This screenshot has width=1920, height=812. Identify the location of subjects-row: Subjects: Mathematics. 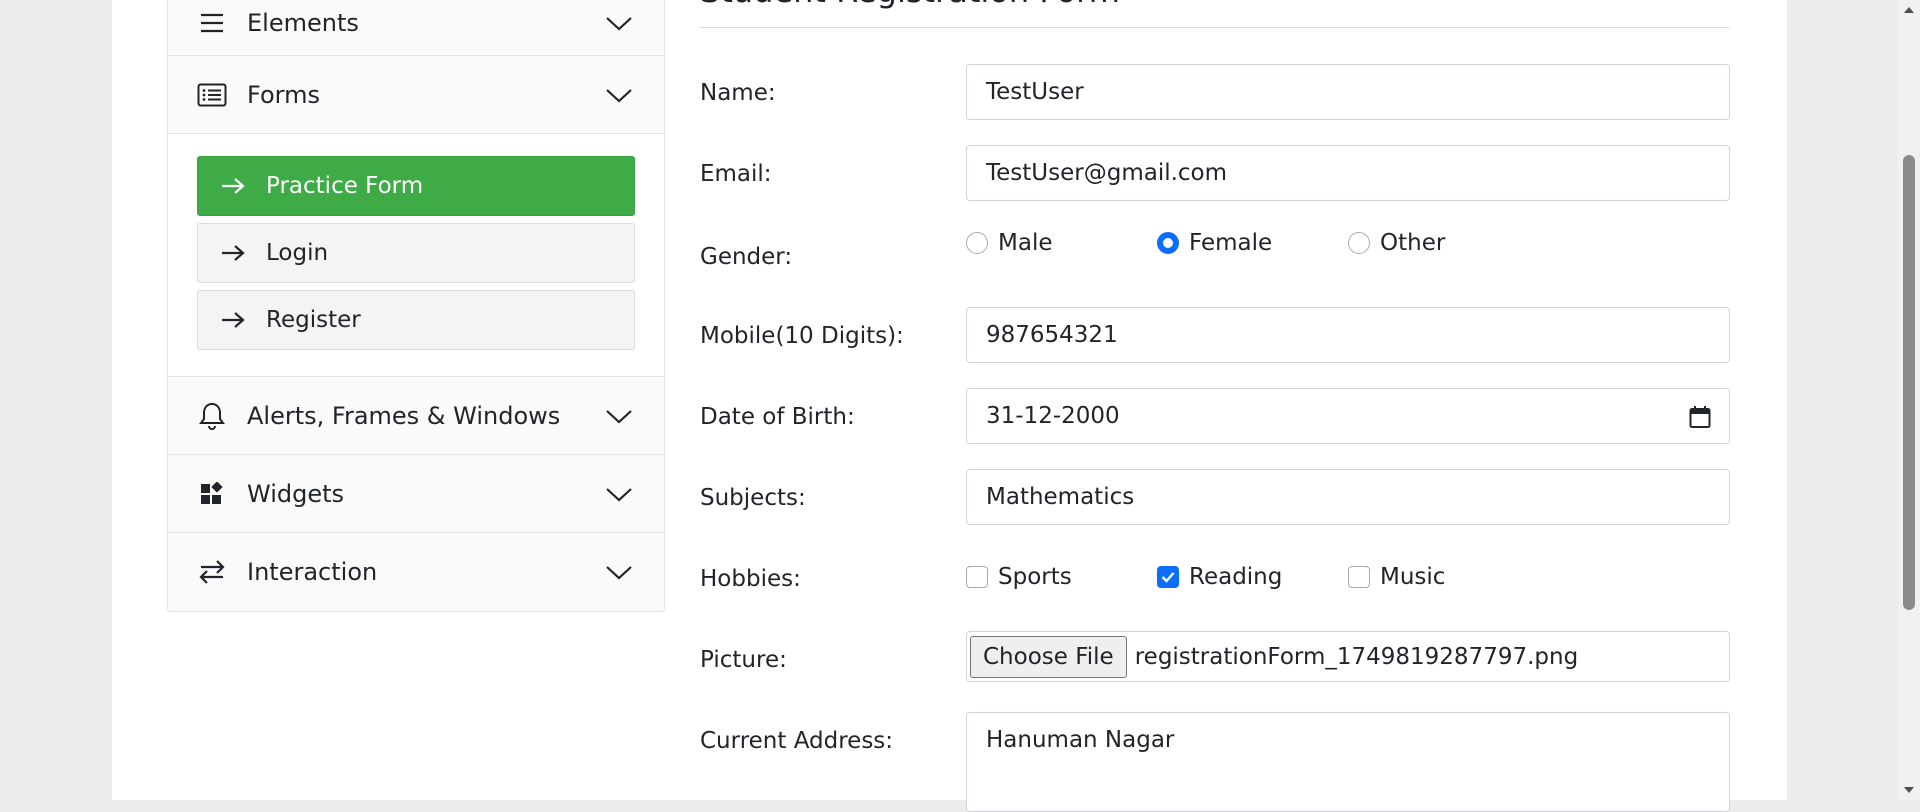
(1215, 497).